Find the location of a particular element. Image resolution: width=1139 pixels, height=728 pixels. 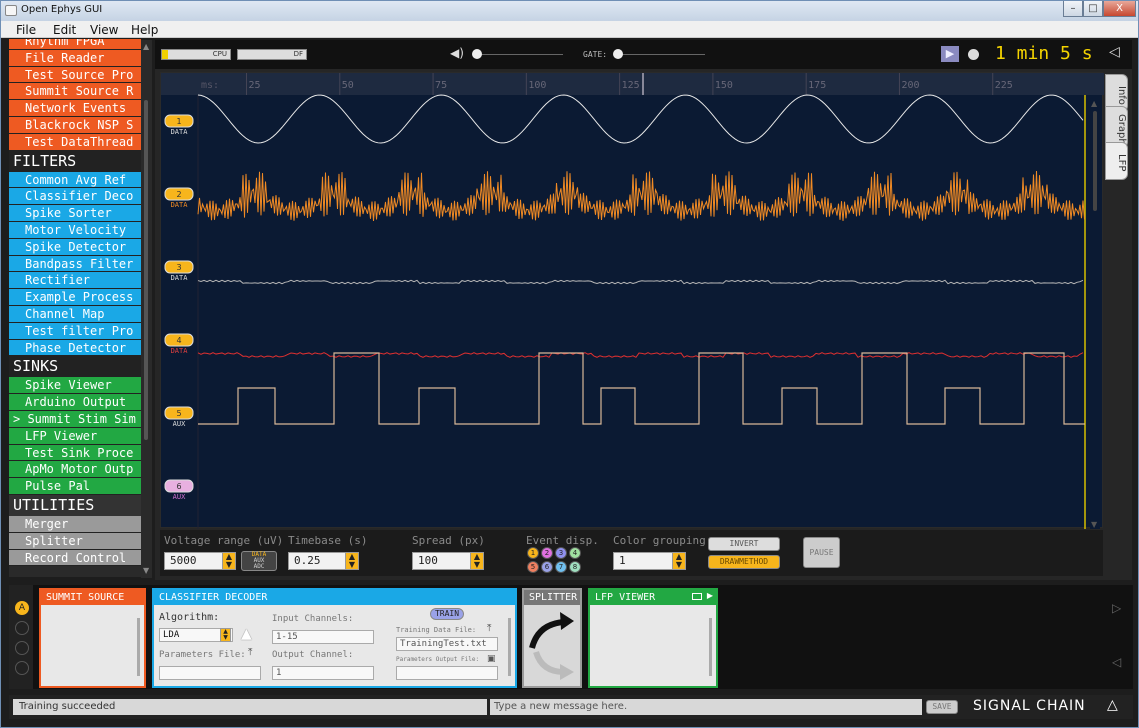

train-button: TRAIN is located at coordinates (447, 614).